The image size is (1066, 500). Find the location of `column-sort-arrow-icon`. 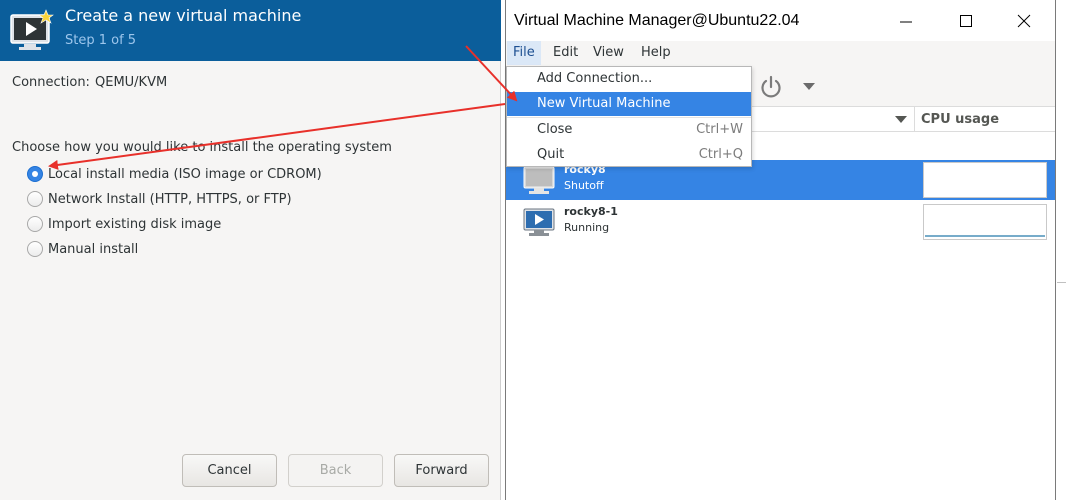

column-sort-arrow-icon is located at coordinates (901, 119).